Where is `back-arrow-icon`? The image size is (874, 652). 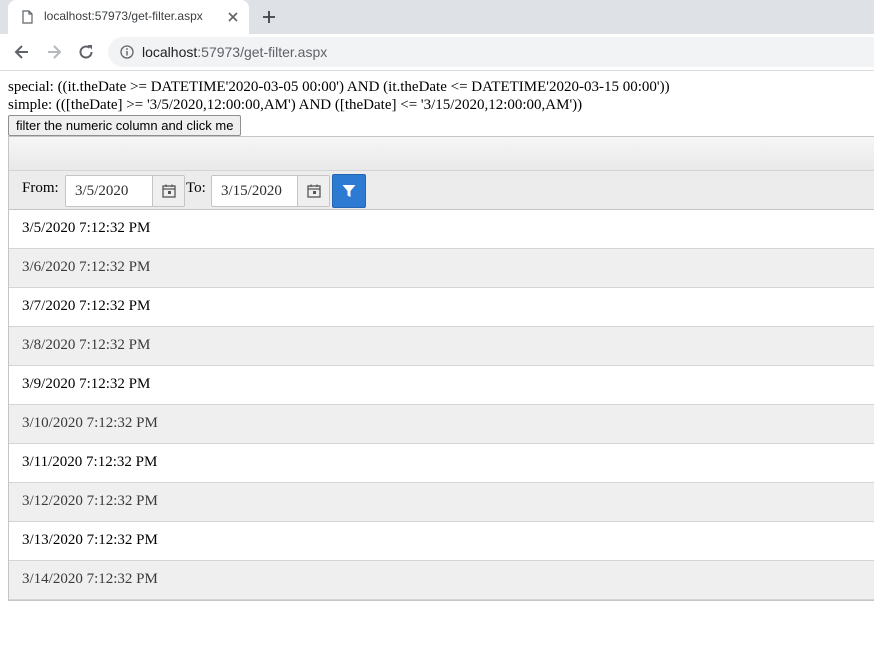
back-arrow-icon is located at coordinates (22, 52).